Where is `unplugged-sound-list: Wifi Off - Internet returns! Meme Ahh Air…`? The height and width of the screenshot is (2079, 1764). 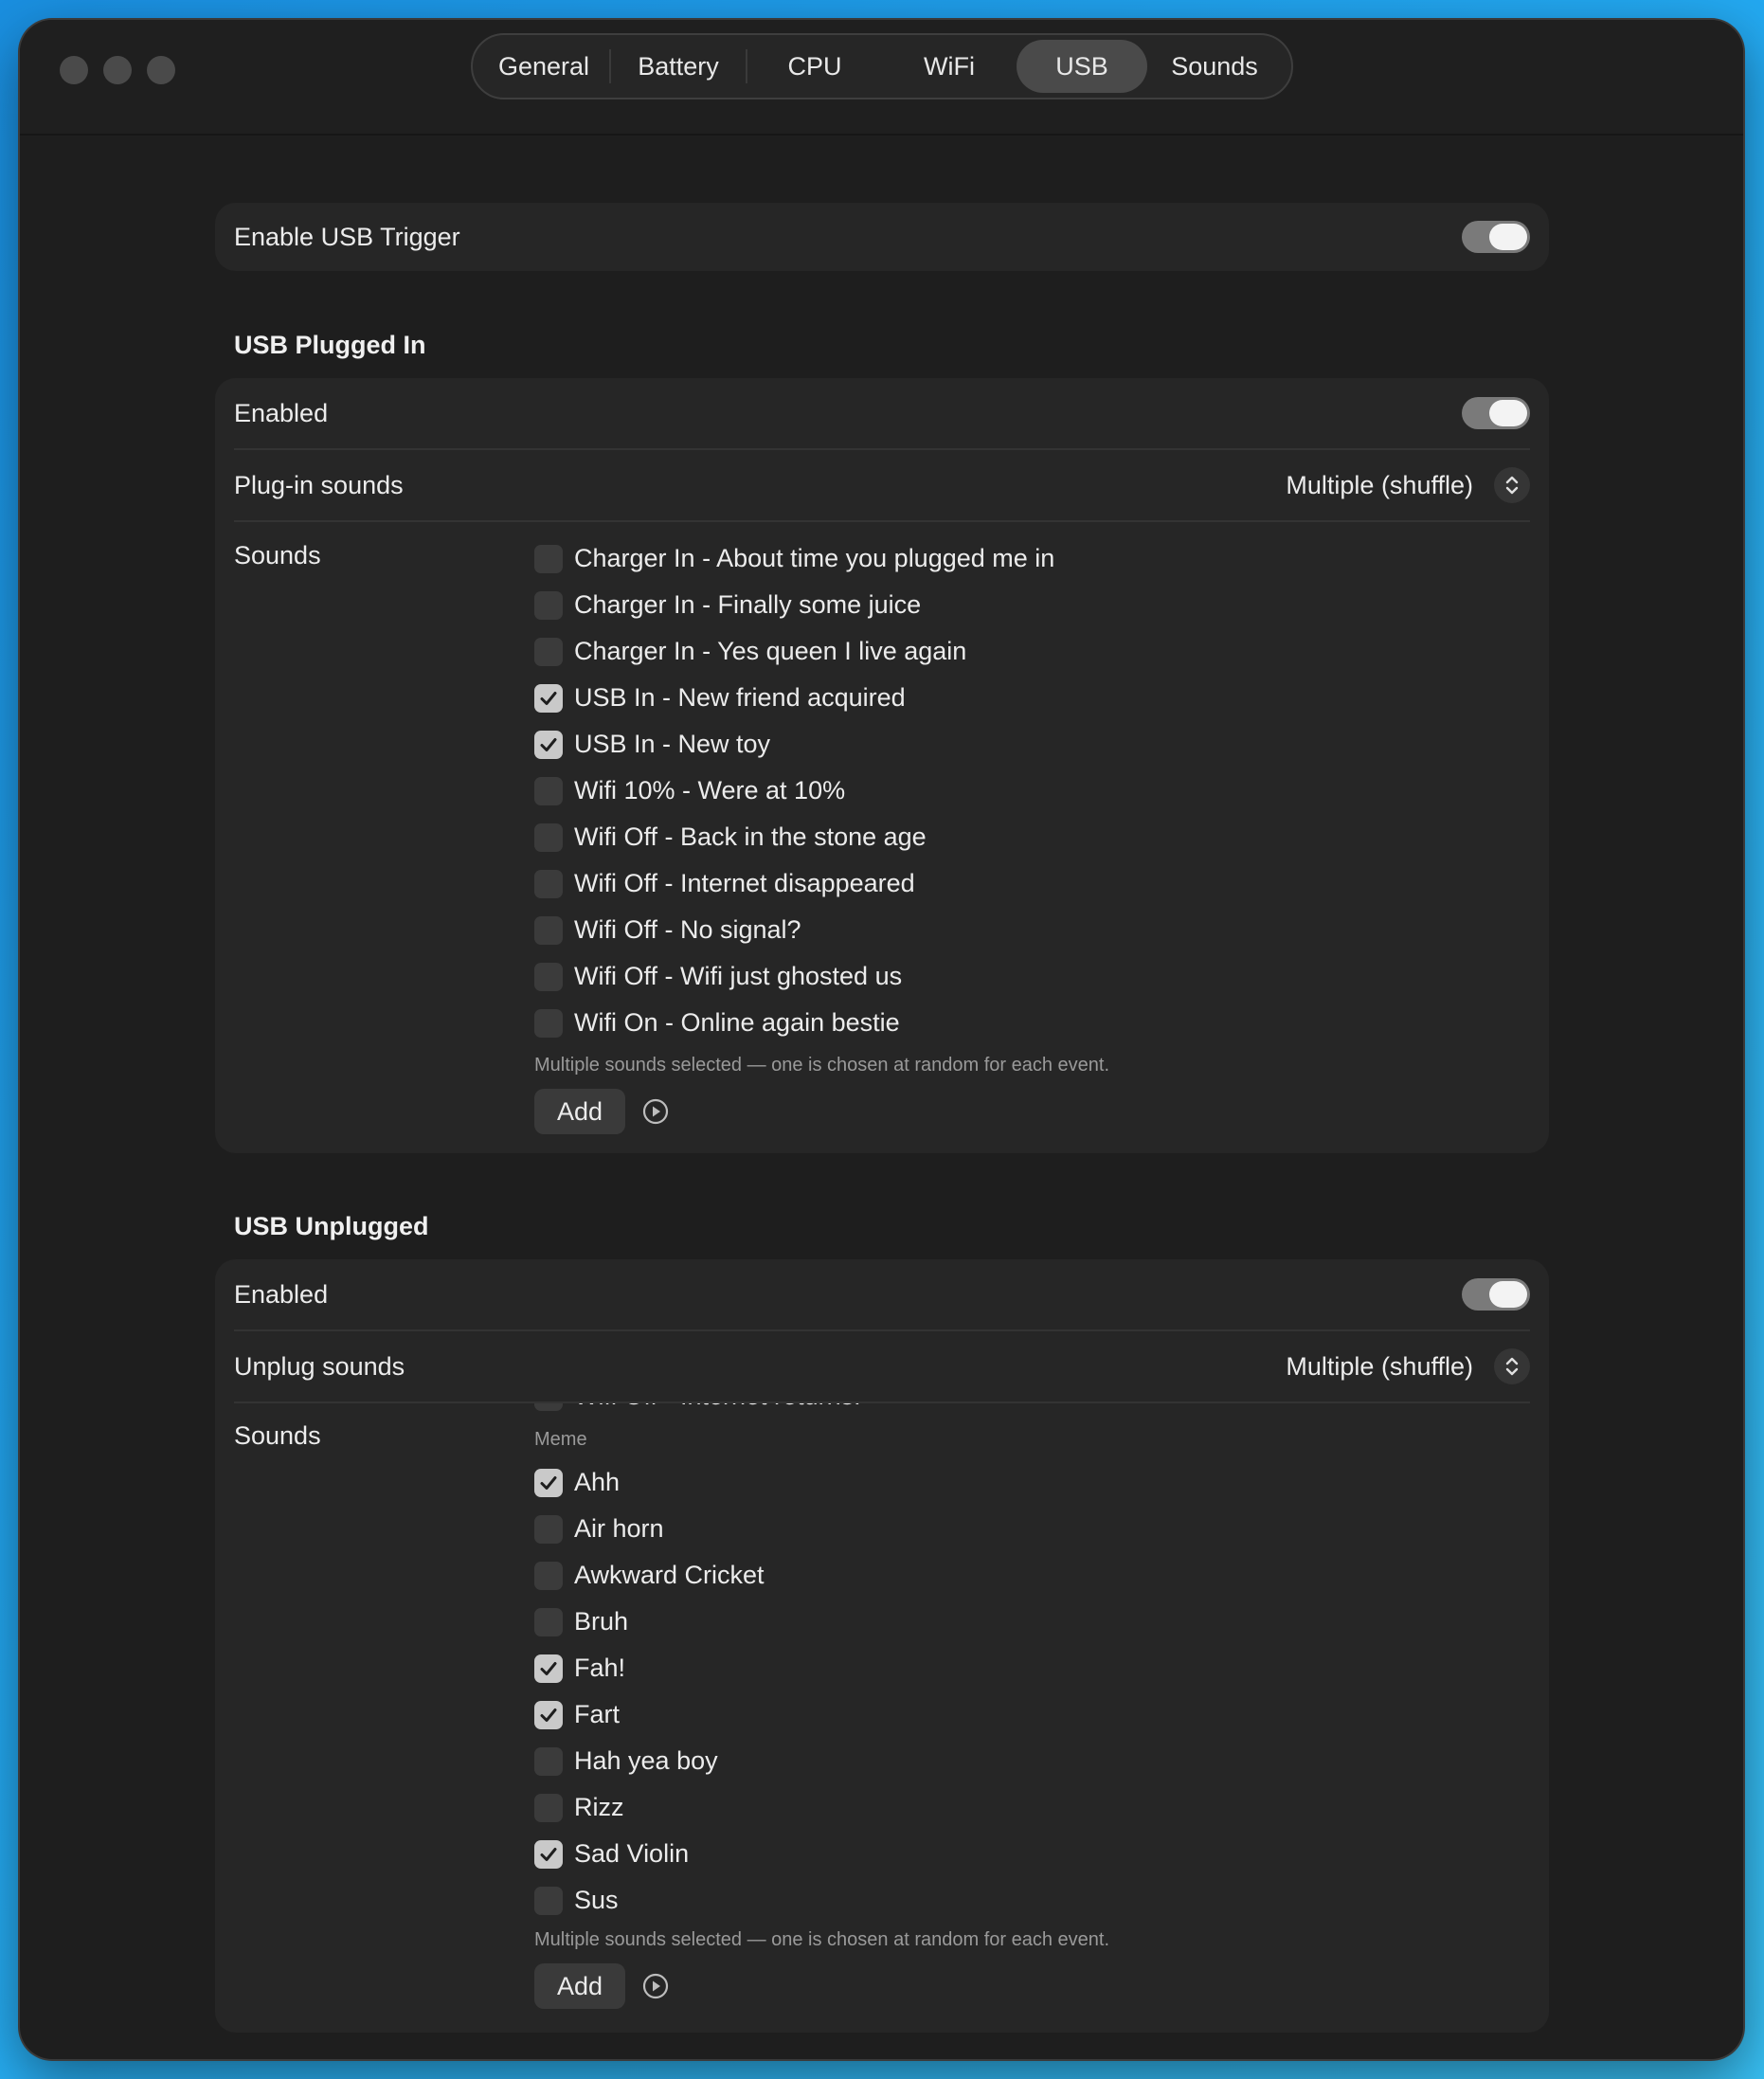 unplugged-sound-list: Wifi Off - Internet returns! Meme Ahh Air… is located at coordinates (1032, 1663).